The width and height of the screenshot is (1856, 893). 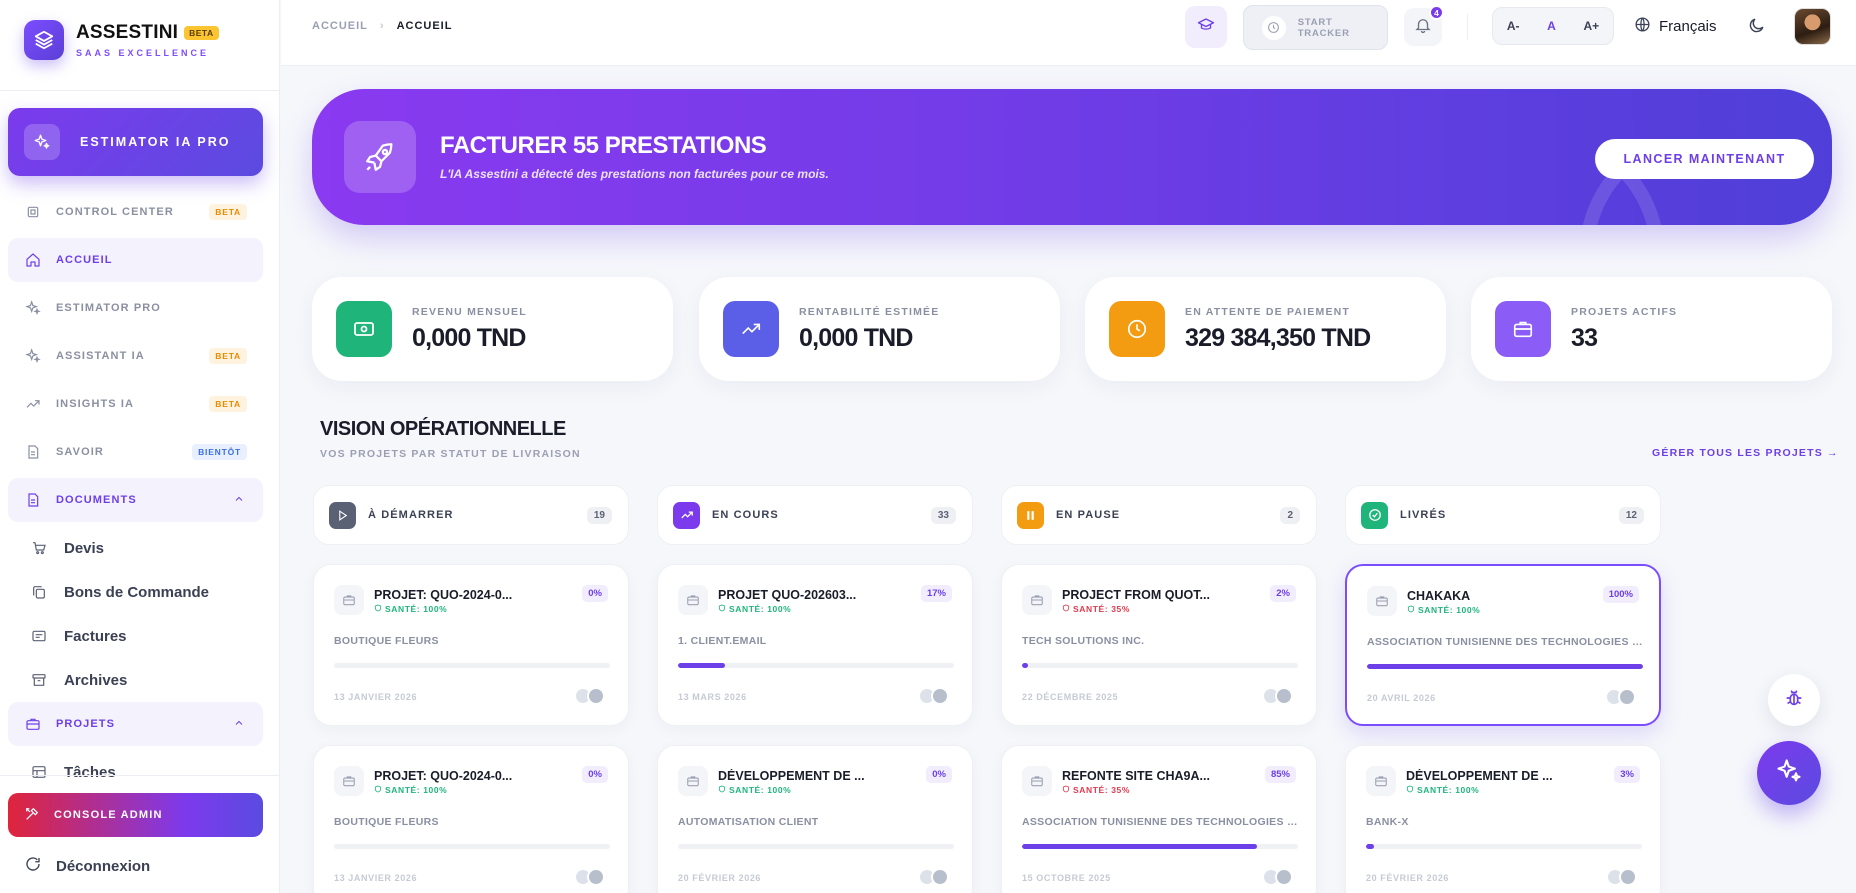 I want to click on sidebar-item-estimator-pro: ESTIMATOR PRO, so click(x=135, y=308).